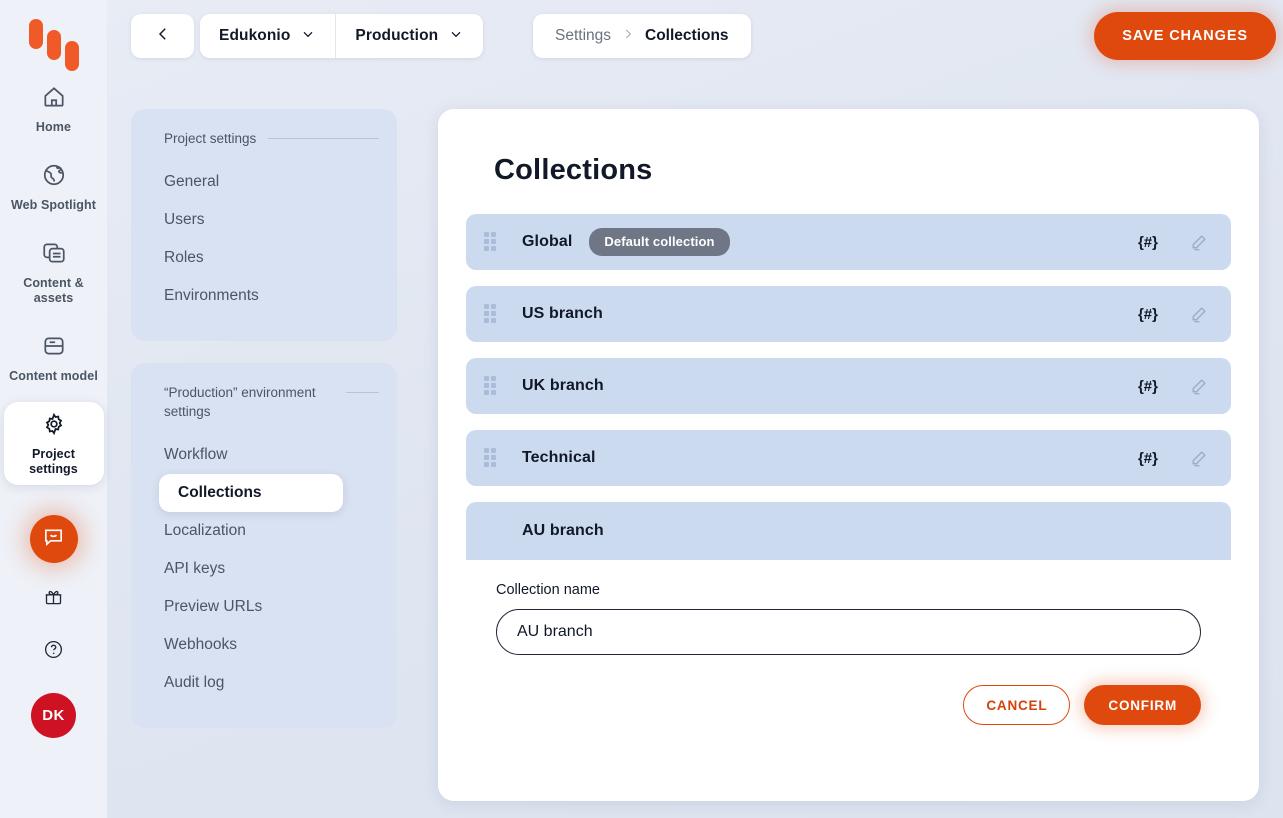 The image size is (1283, 818). I want to click on content-assets-icon, so click(54, 255).